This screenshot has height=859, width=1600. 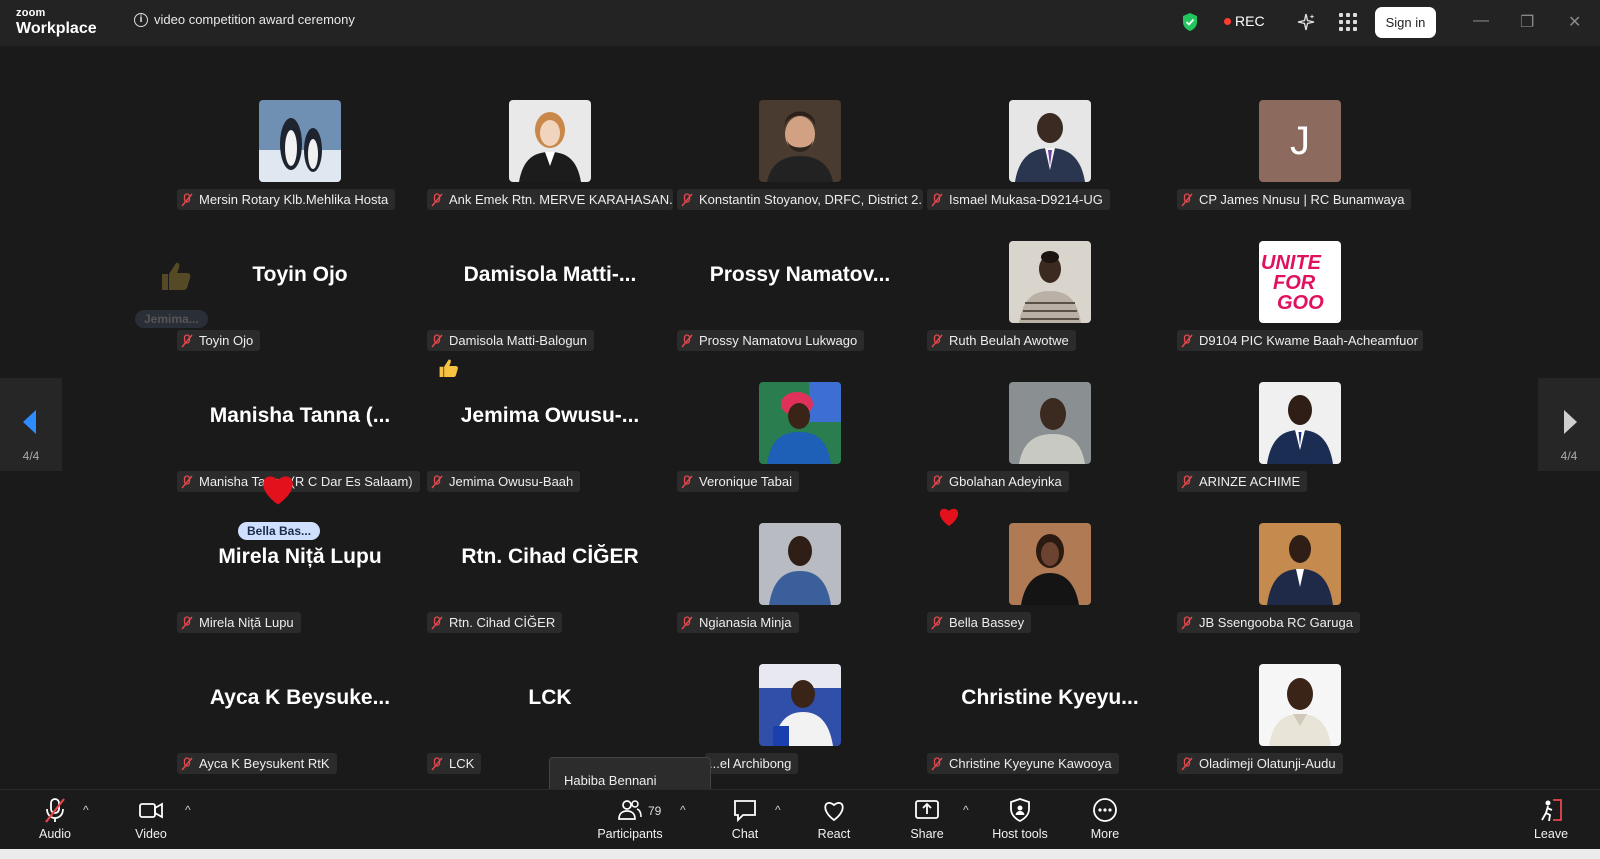 What do you see at coordinates (1300, 727) in the screenshot?
I see `participant-tile: Oladimeji Olatunji-Audu` at bounding box center [1300, 727].